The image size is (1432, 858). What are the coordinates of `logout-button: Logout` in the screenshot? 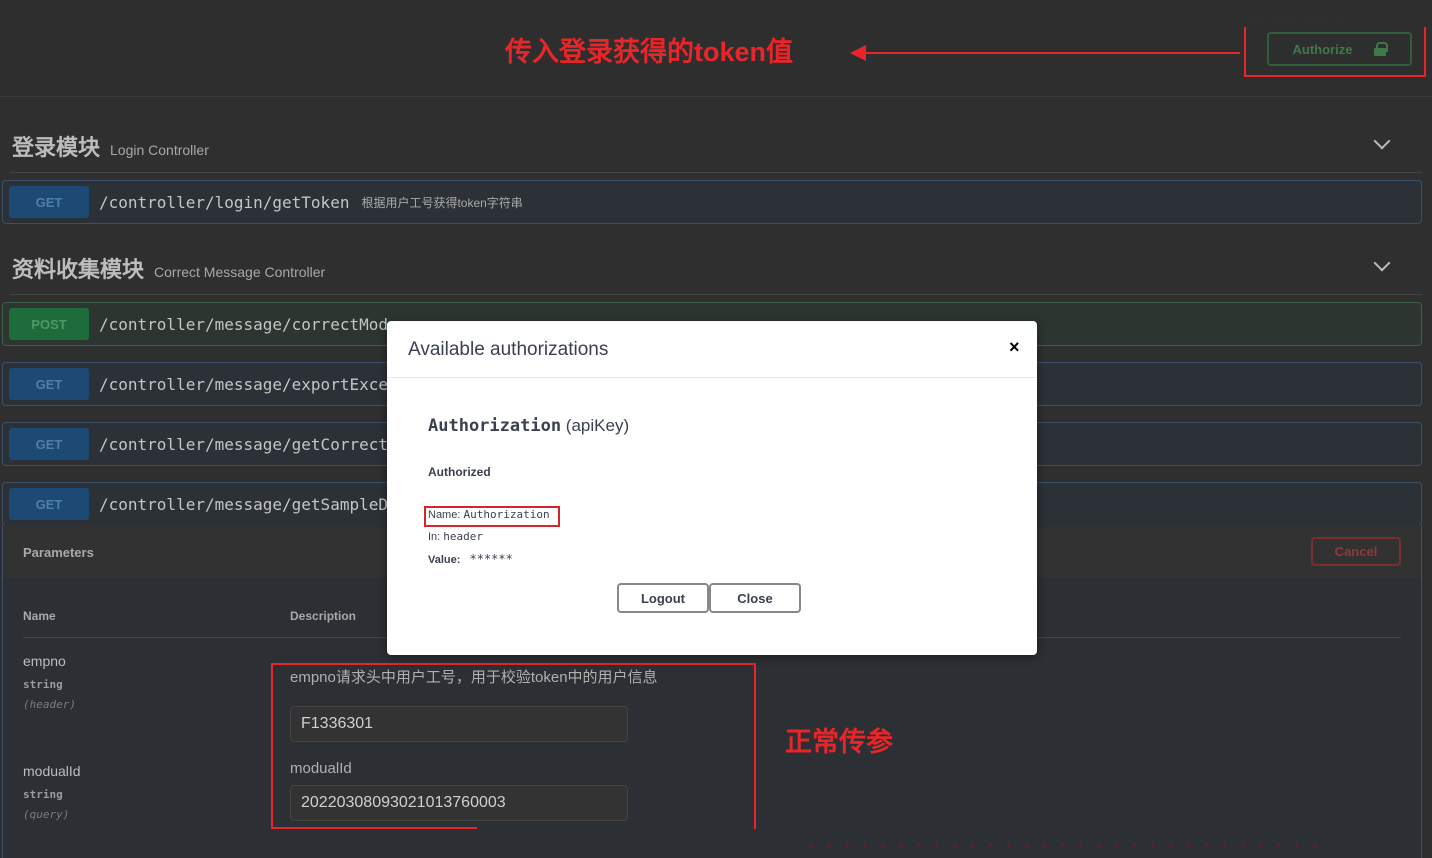 It's located at (663, 598).